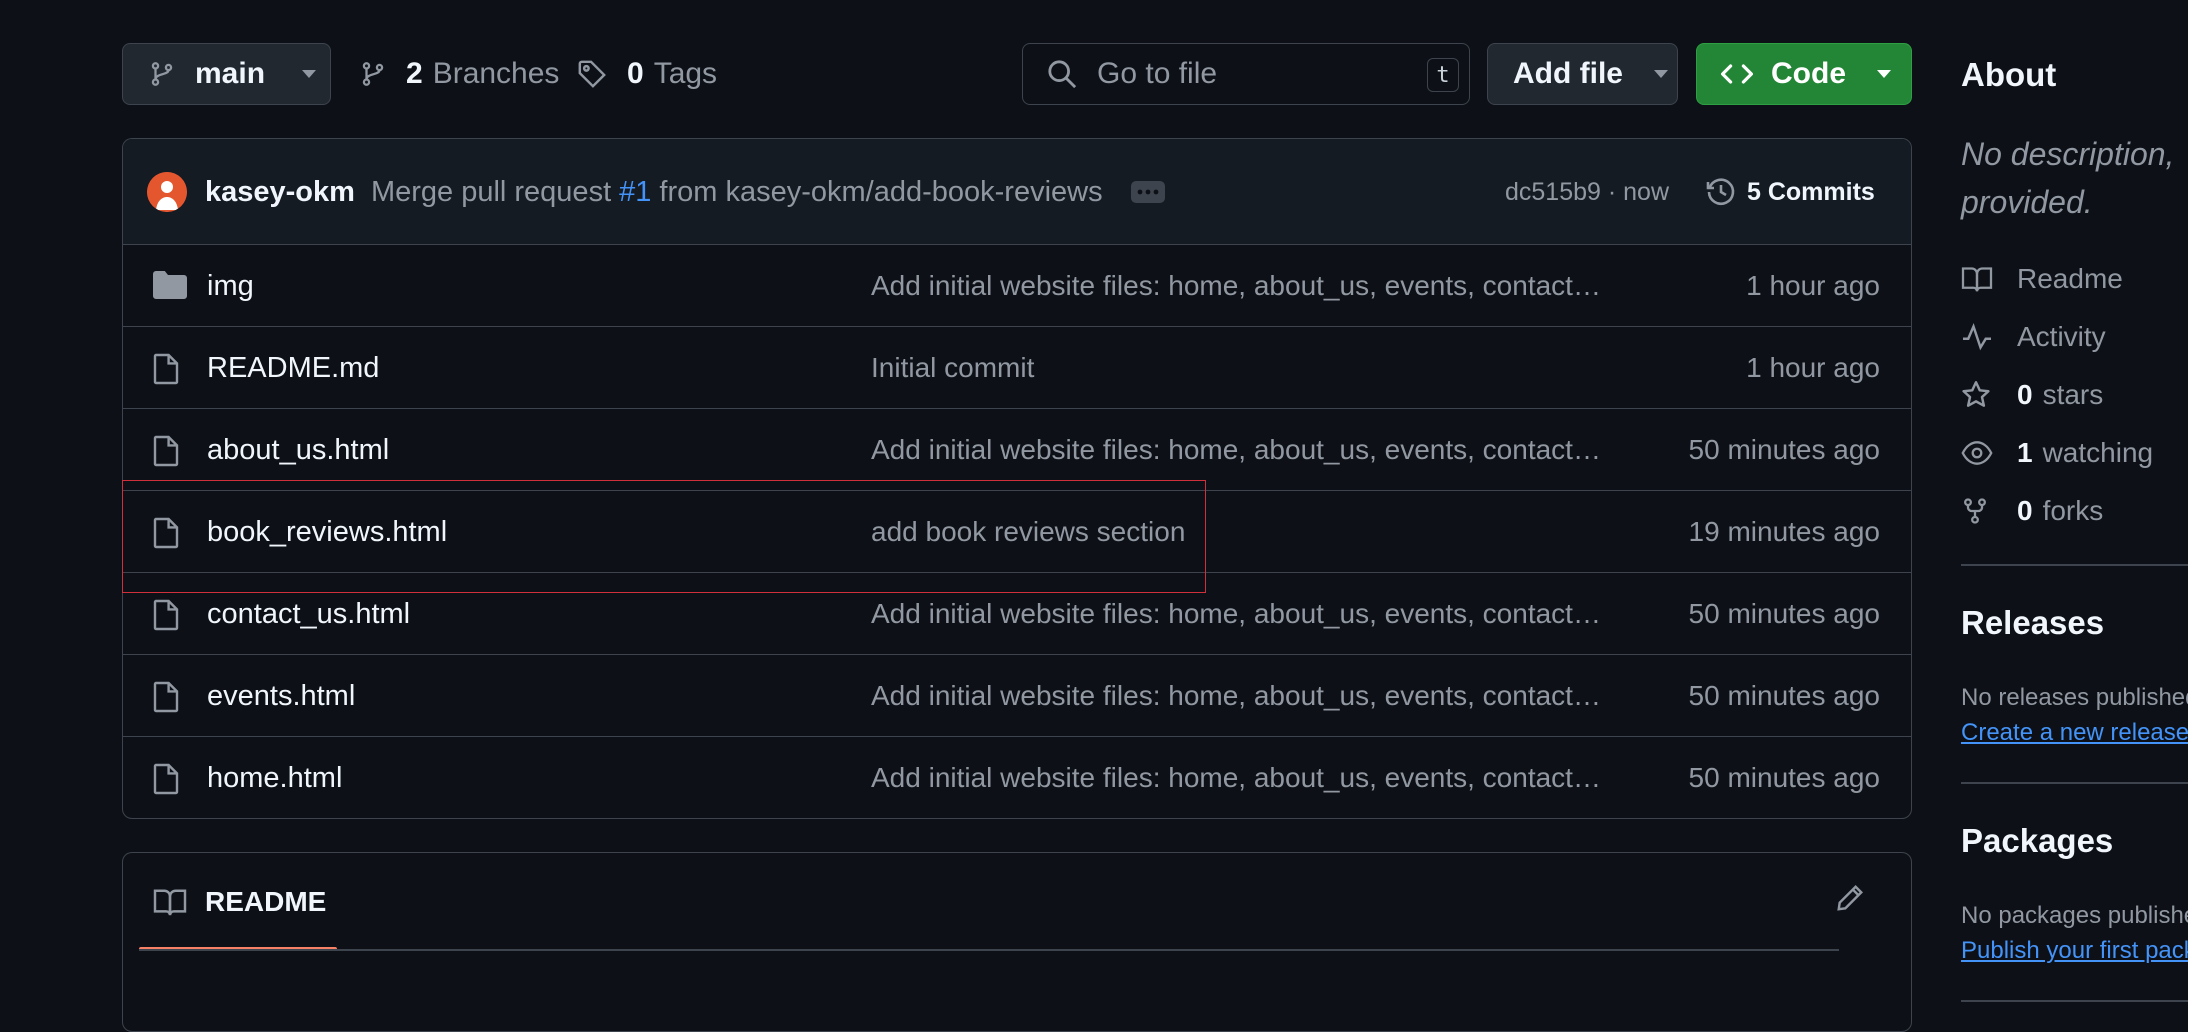 This screenshot has height=1032, width=2188. What do you see at coordinates (2073, 510) in the screenshot?
I see `forks-label: forks` at bounding box center [2073, 510].